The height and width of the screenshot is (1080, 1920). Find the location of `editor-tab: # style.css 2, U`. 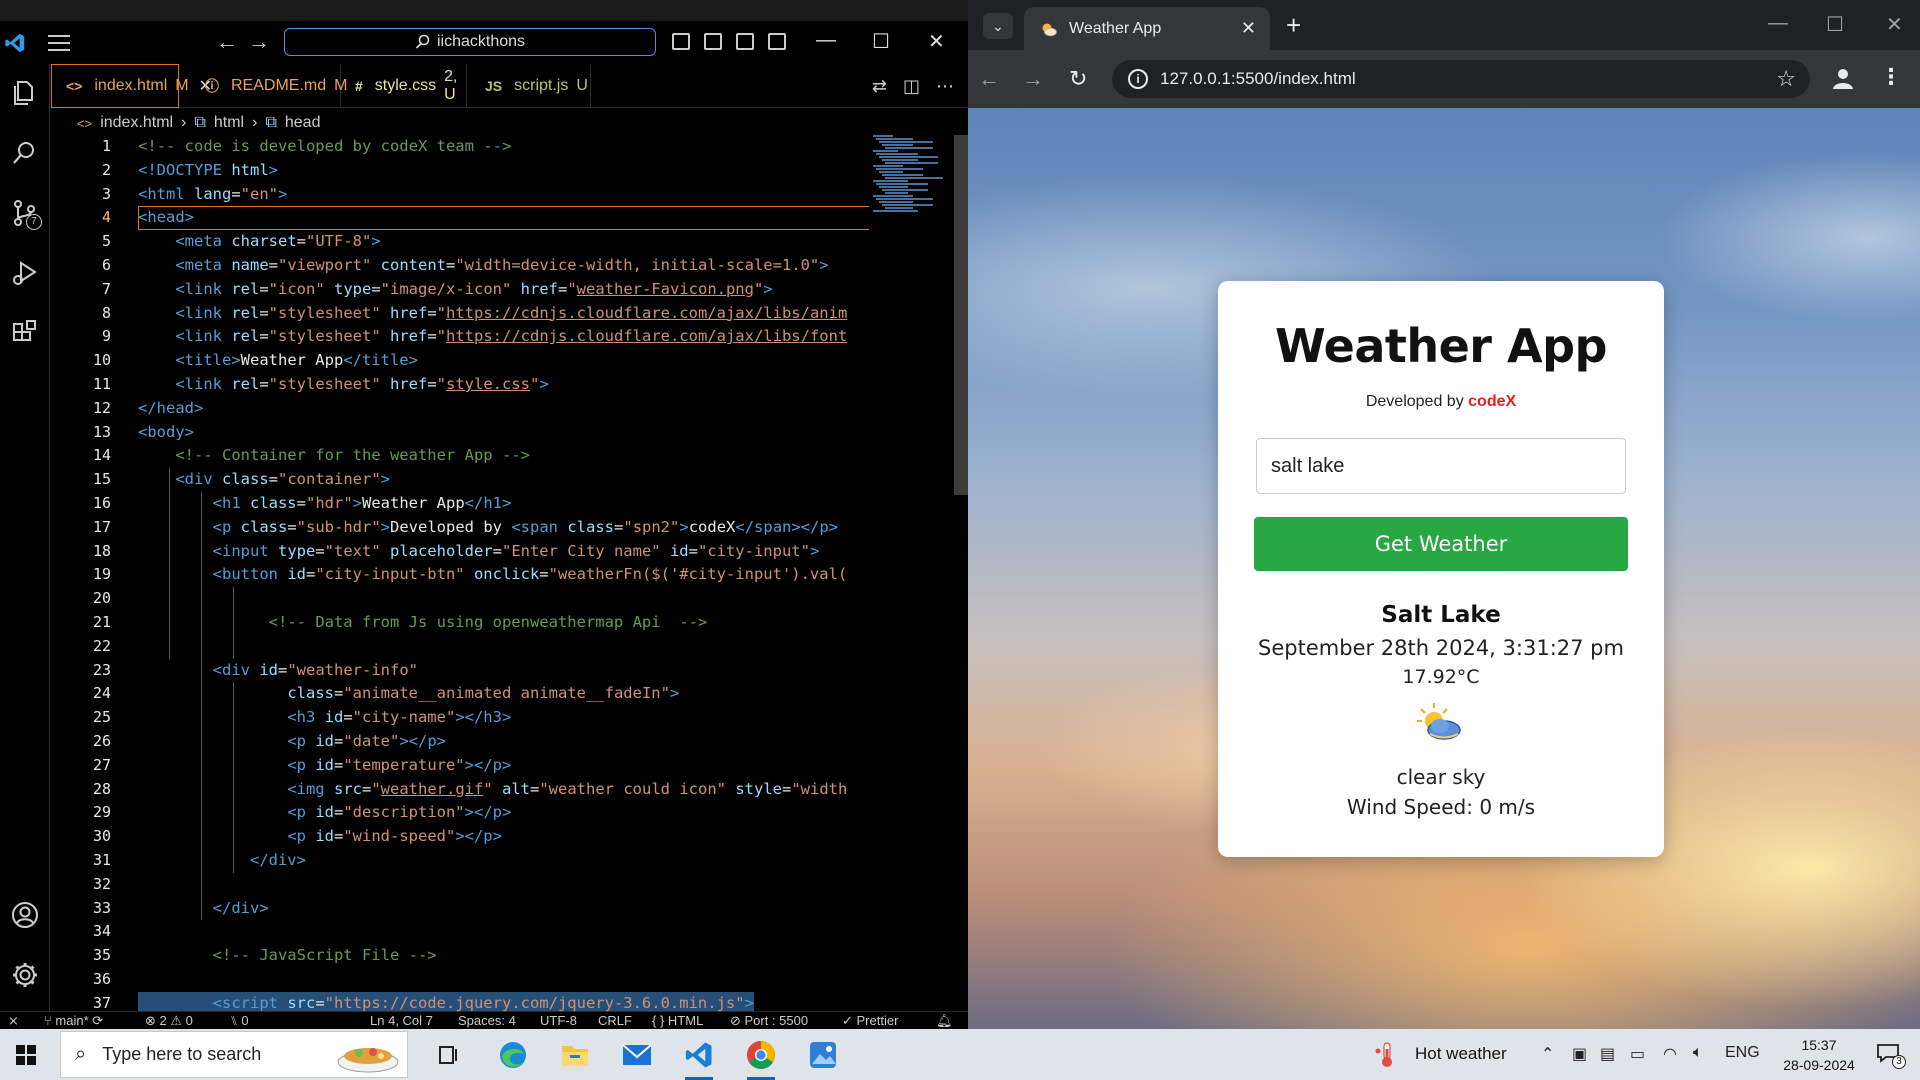

editor-tab: # style.css 2, U is located at coordinates (404, 86).